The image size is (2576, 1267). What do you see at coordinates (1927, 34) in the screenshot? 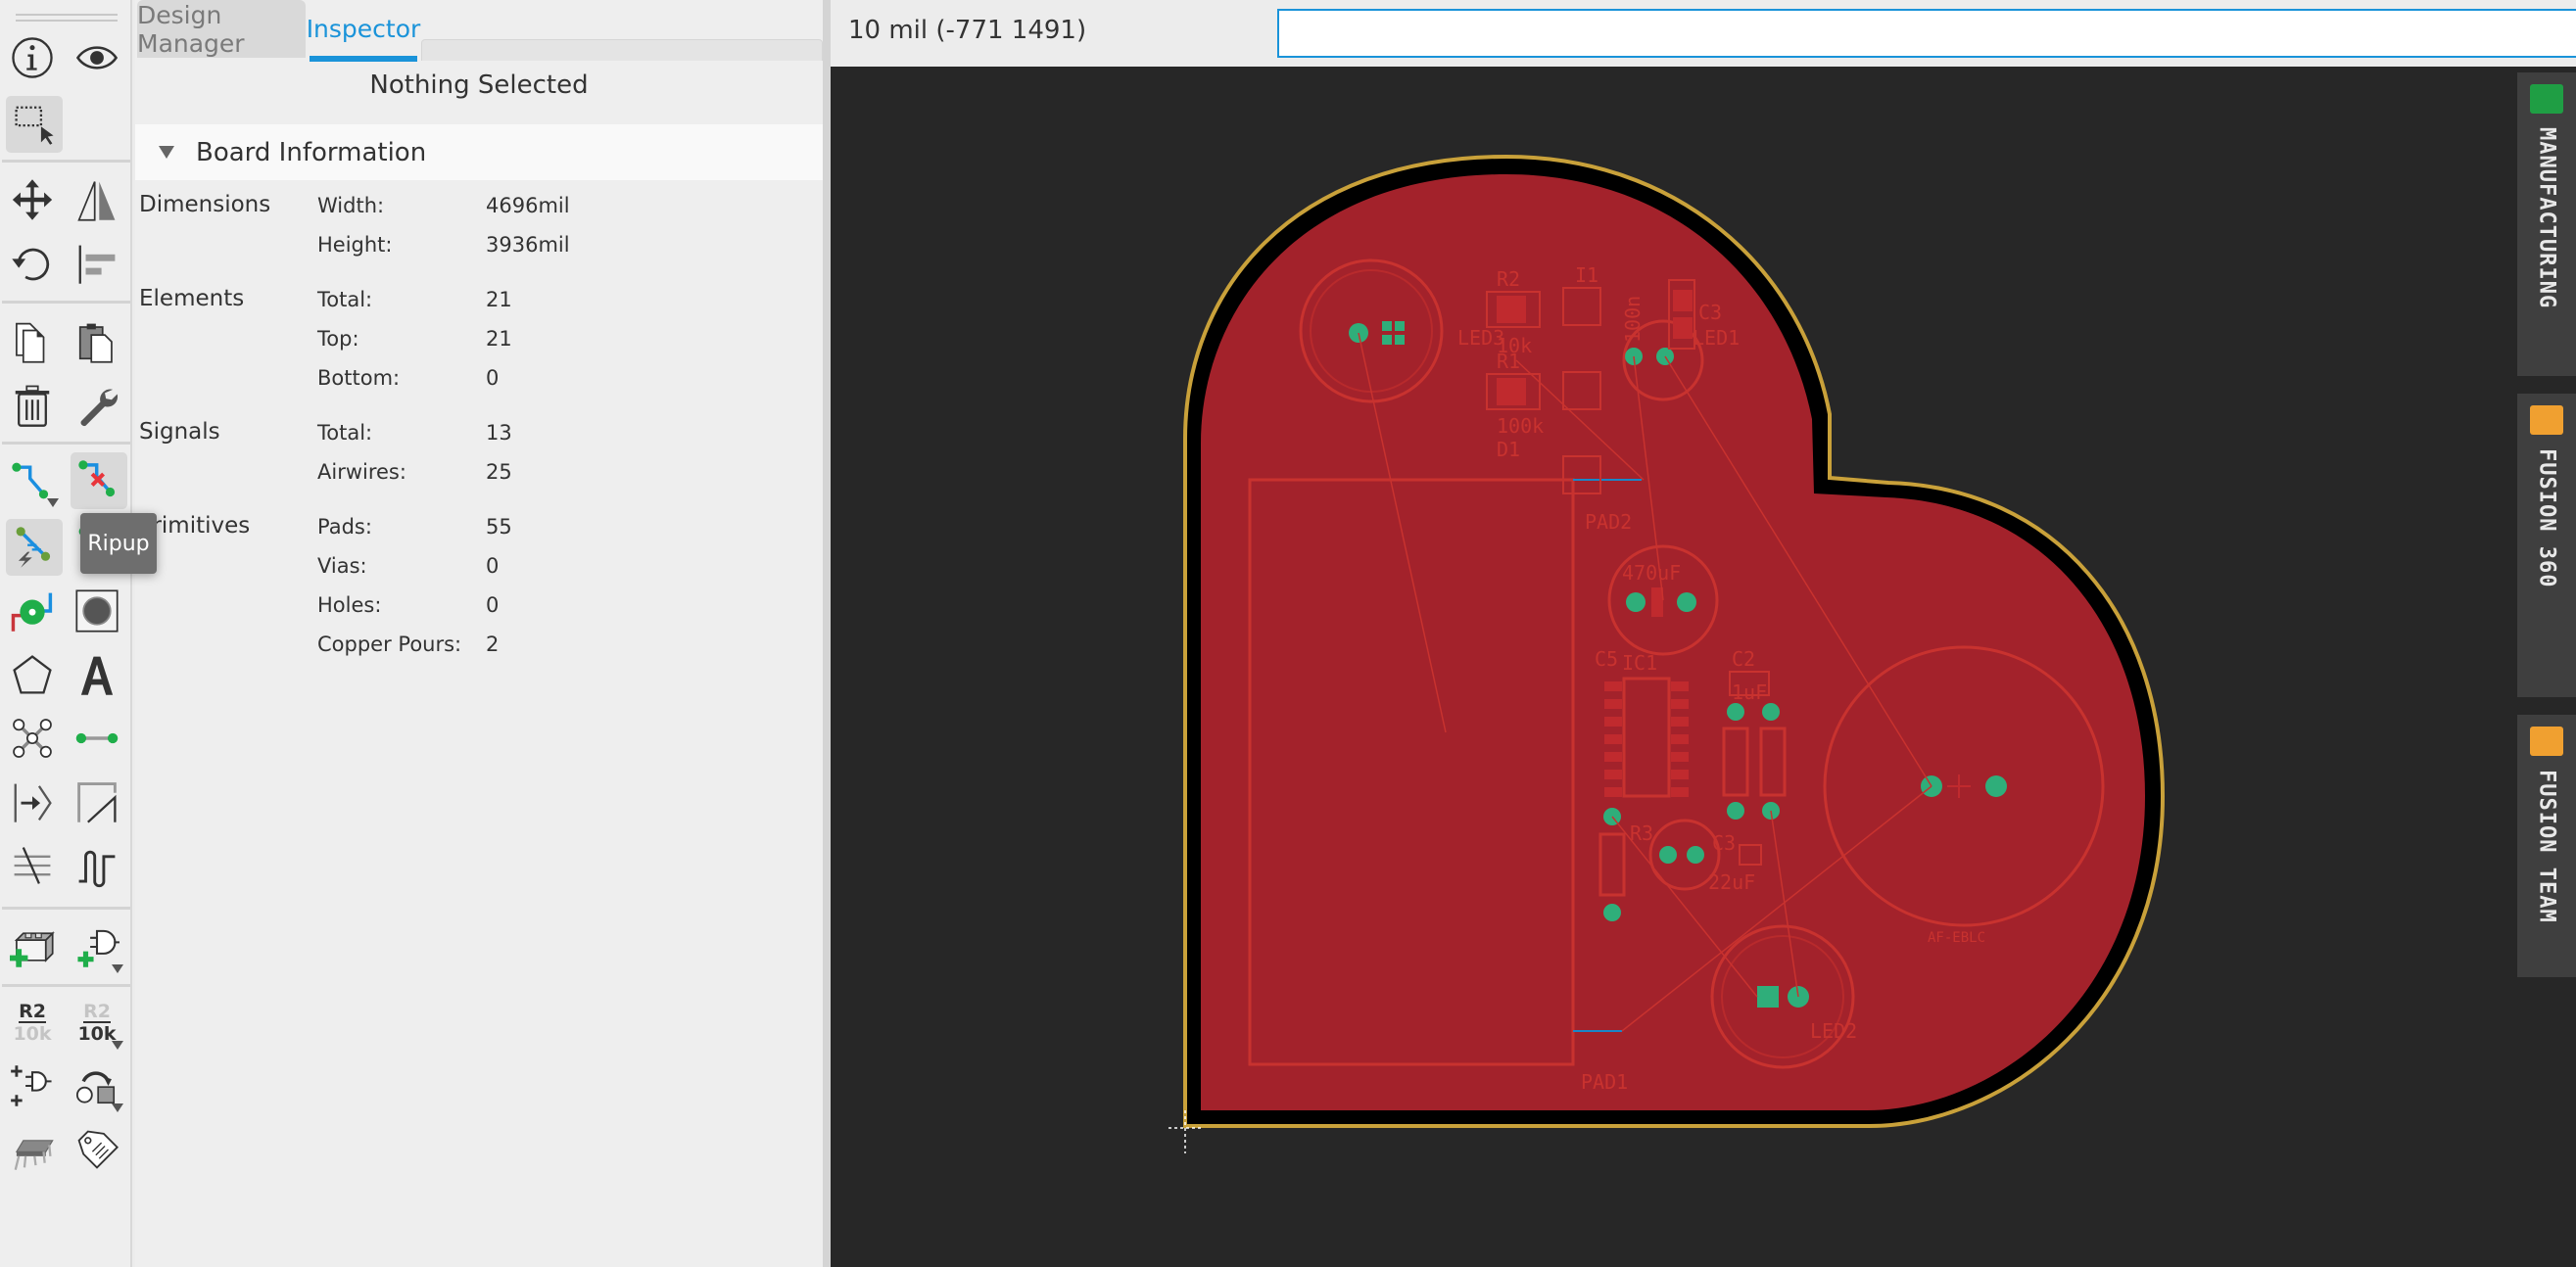
I see `command-line-input` at bounding box center [1927, 34].